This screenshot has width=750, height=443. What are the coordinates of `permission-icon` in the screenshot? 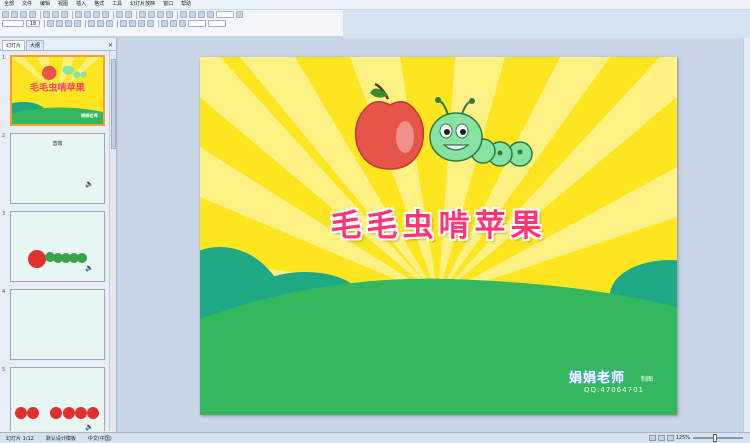 It's located at (32, 14).